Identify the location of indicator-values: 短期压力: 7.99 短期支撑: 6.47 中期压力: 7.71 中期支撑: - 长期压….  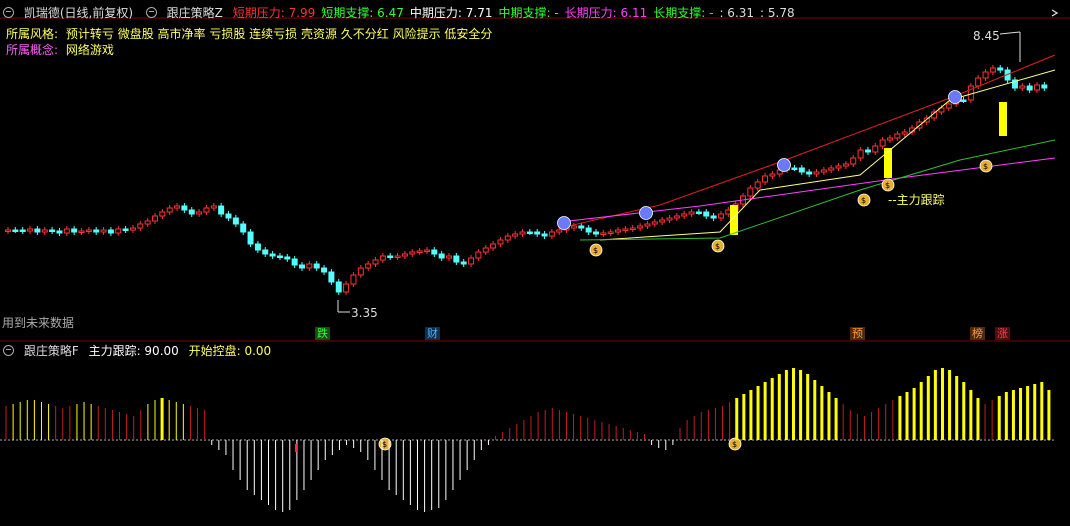
(517, 13).